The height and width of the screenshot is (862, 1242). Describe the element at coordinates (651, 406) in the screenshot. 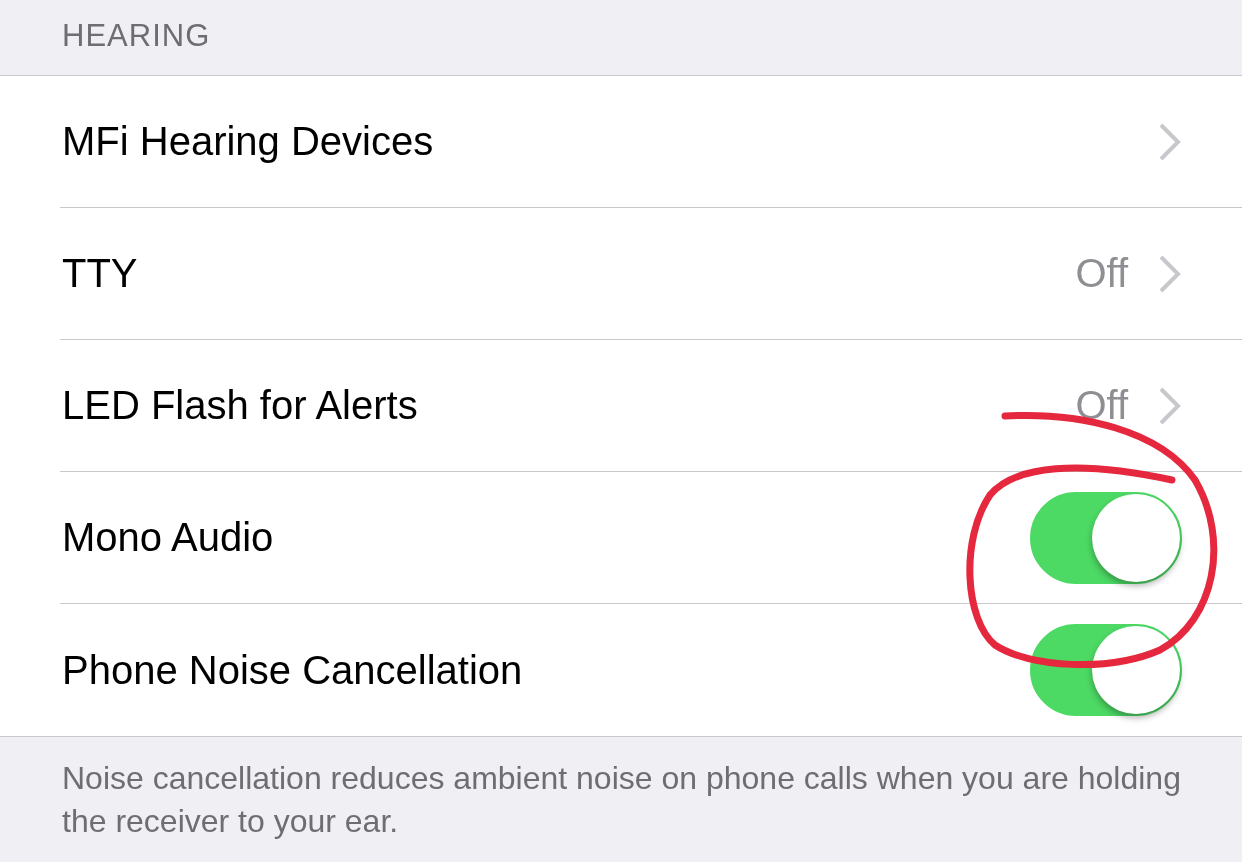

I see `settings-row: LED Flash for Alerts Off` at that location.